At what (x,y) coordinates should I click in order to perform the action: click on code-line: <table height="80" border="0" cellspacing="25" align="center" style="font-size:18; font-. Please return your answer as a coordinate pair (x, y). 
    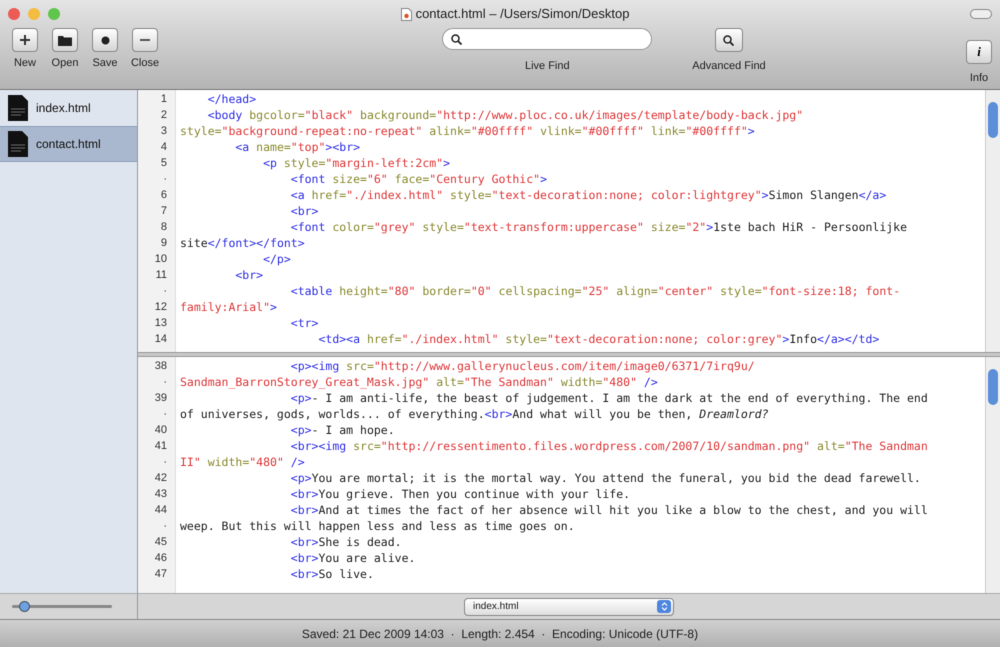
    Looking at the image, I should click on (596, 291).